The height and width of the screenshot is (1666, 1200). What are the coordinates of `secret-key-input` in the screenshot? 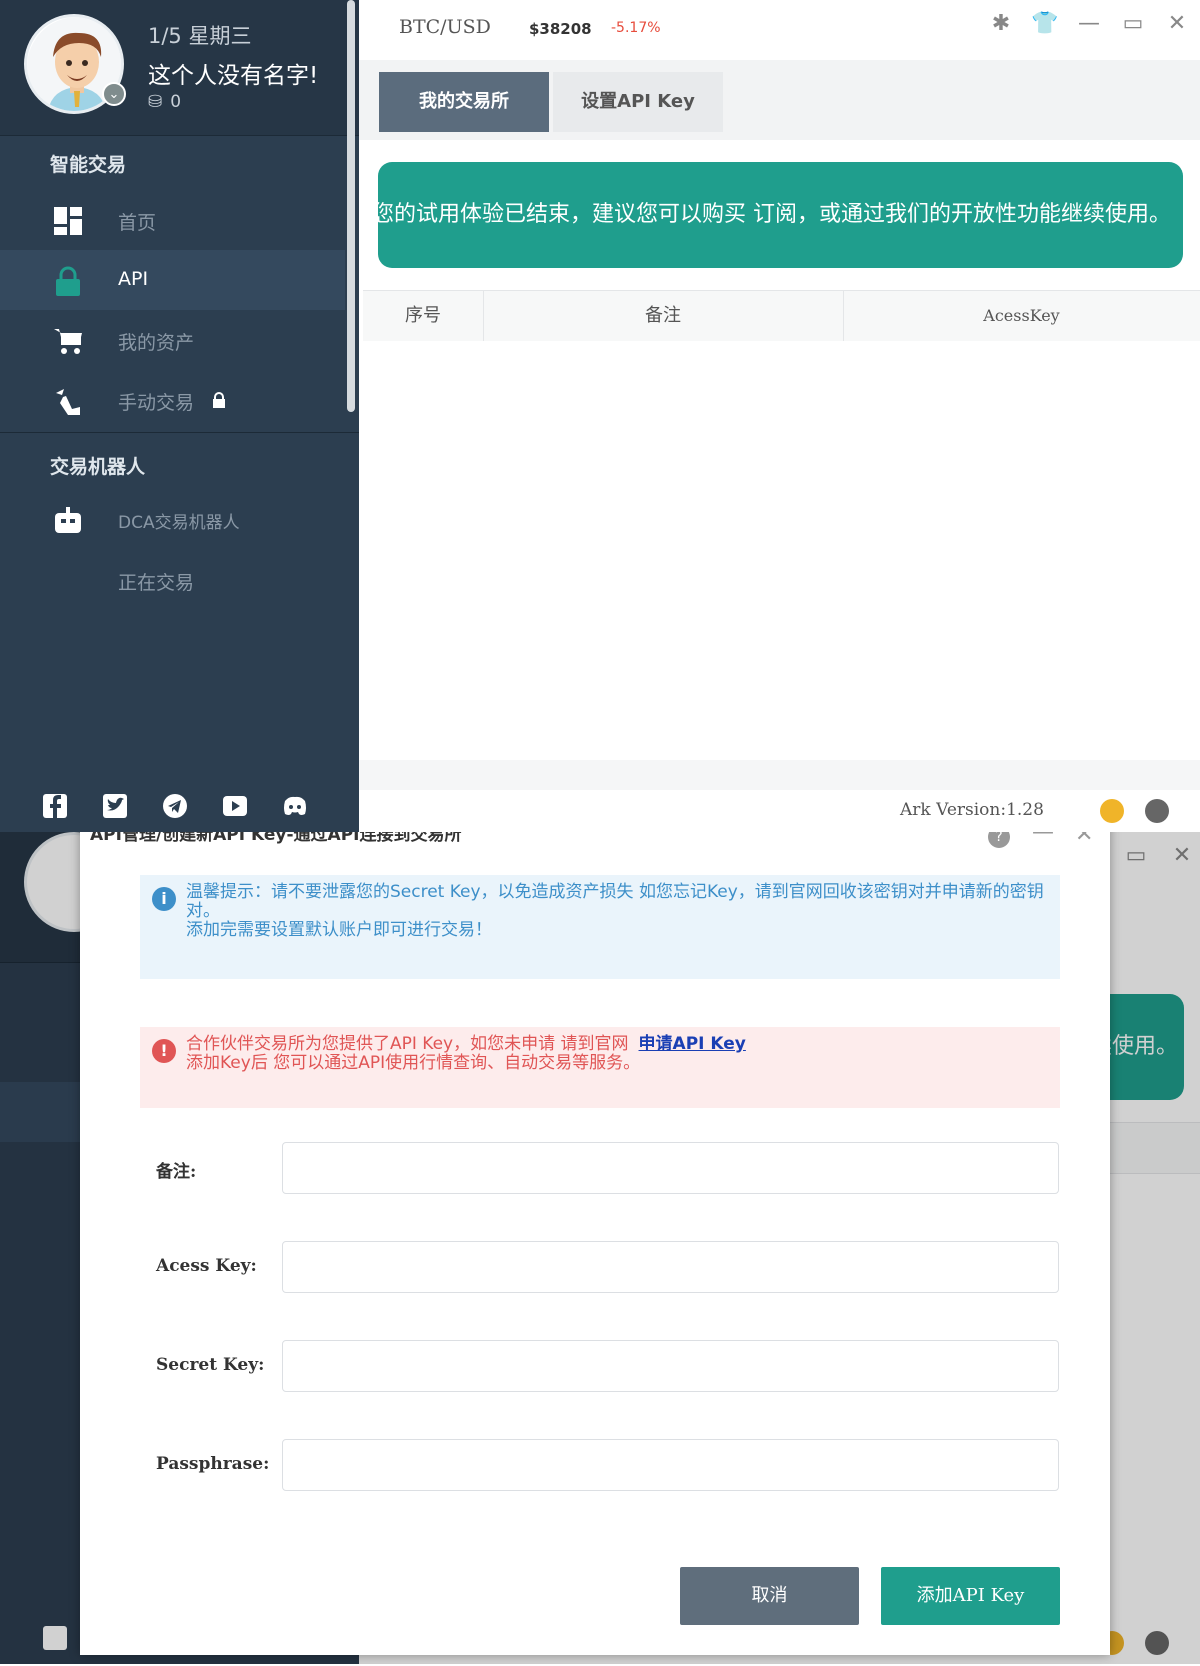 It's located at (670, 1366).